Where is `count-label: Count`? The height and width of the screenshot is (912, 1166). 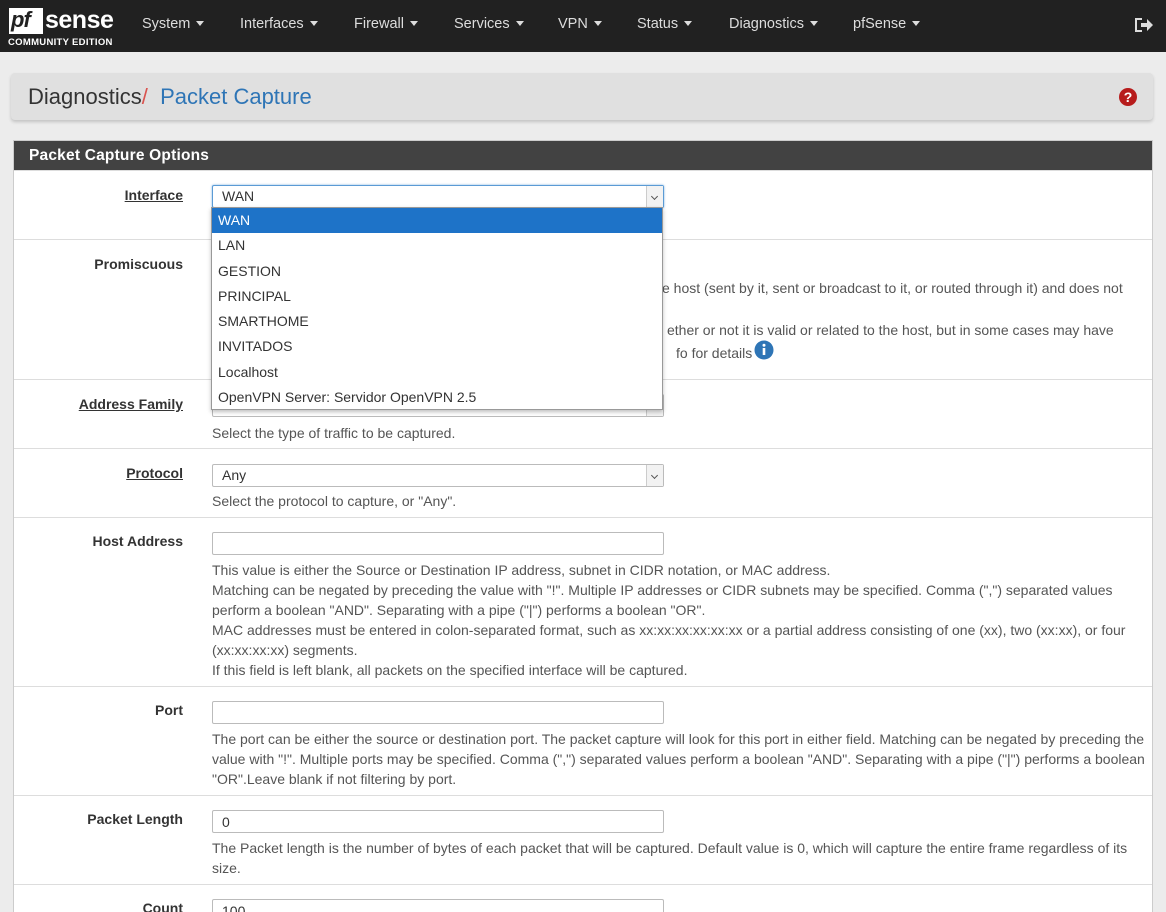 count-label: Count is located at coordinates (162, 906).